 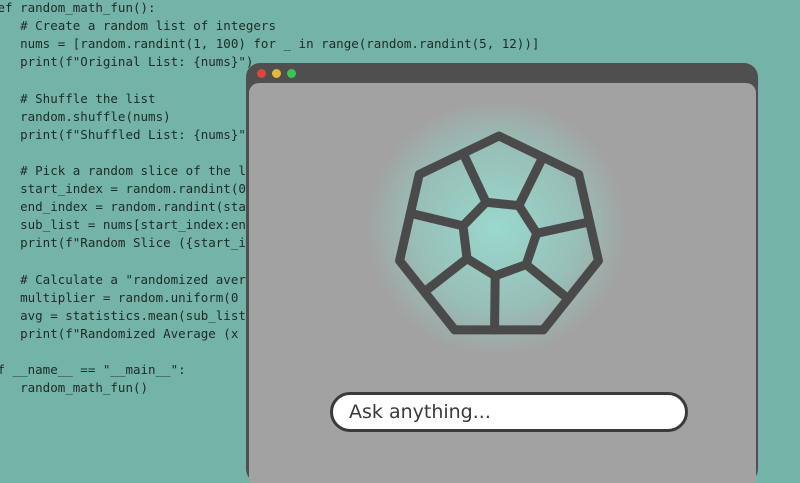 I want to click on close-button, so click(x=261, y=73).